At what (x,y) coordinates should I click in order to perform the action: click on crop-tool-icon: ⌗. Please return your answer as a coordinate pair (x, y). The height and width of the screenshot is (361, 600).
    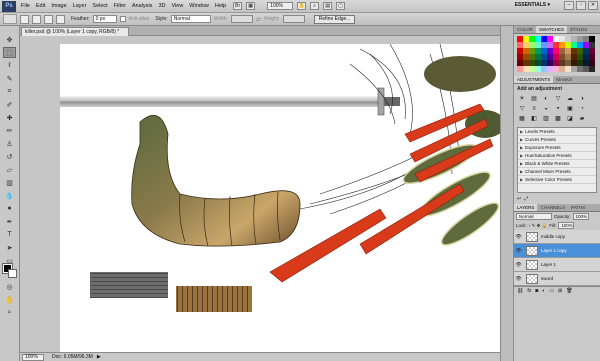
    Looking at the image, I should click on (9, 91).